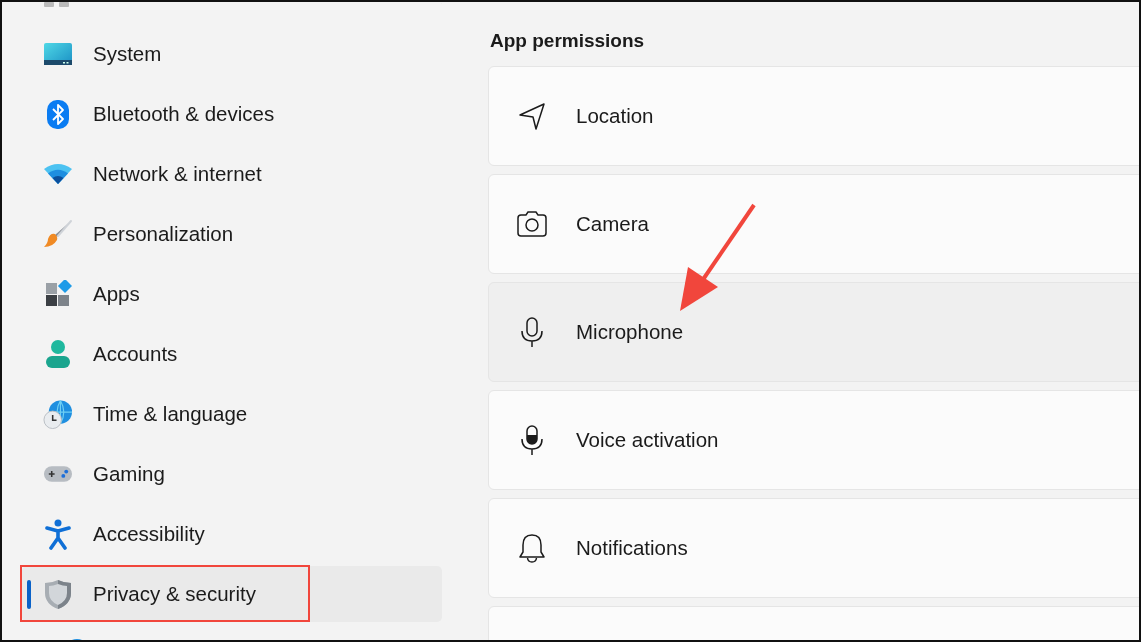  What do you see at coordinates (532, 548) in the screenshot?
I see `bell-icon` at bounding box center [532, 548].